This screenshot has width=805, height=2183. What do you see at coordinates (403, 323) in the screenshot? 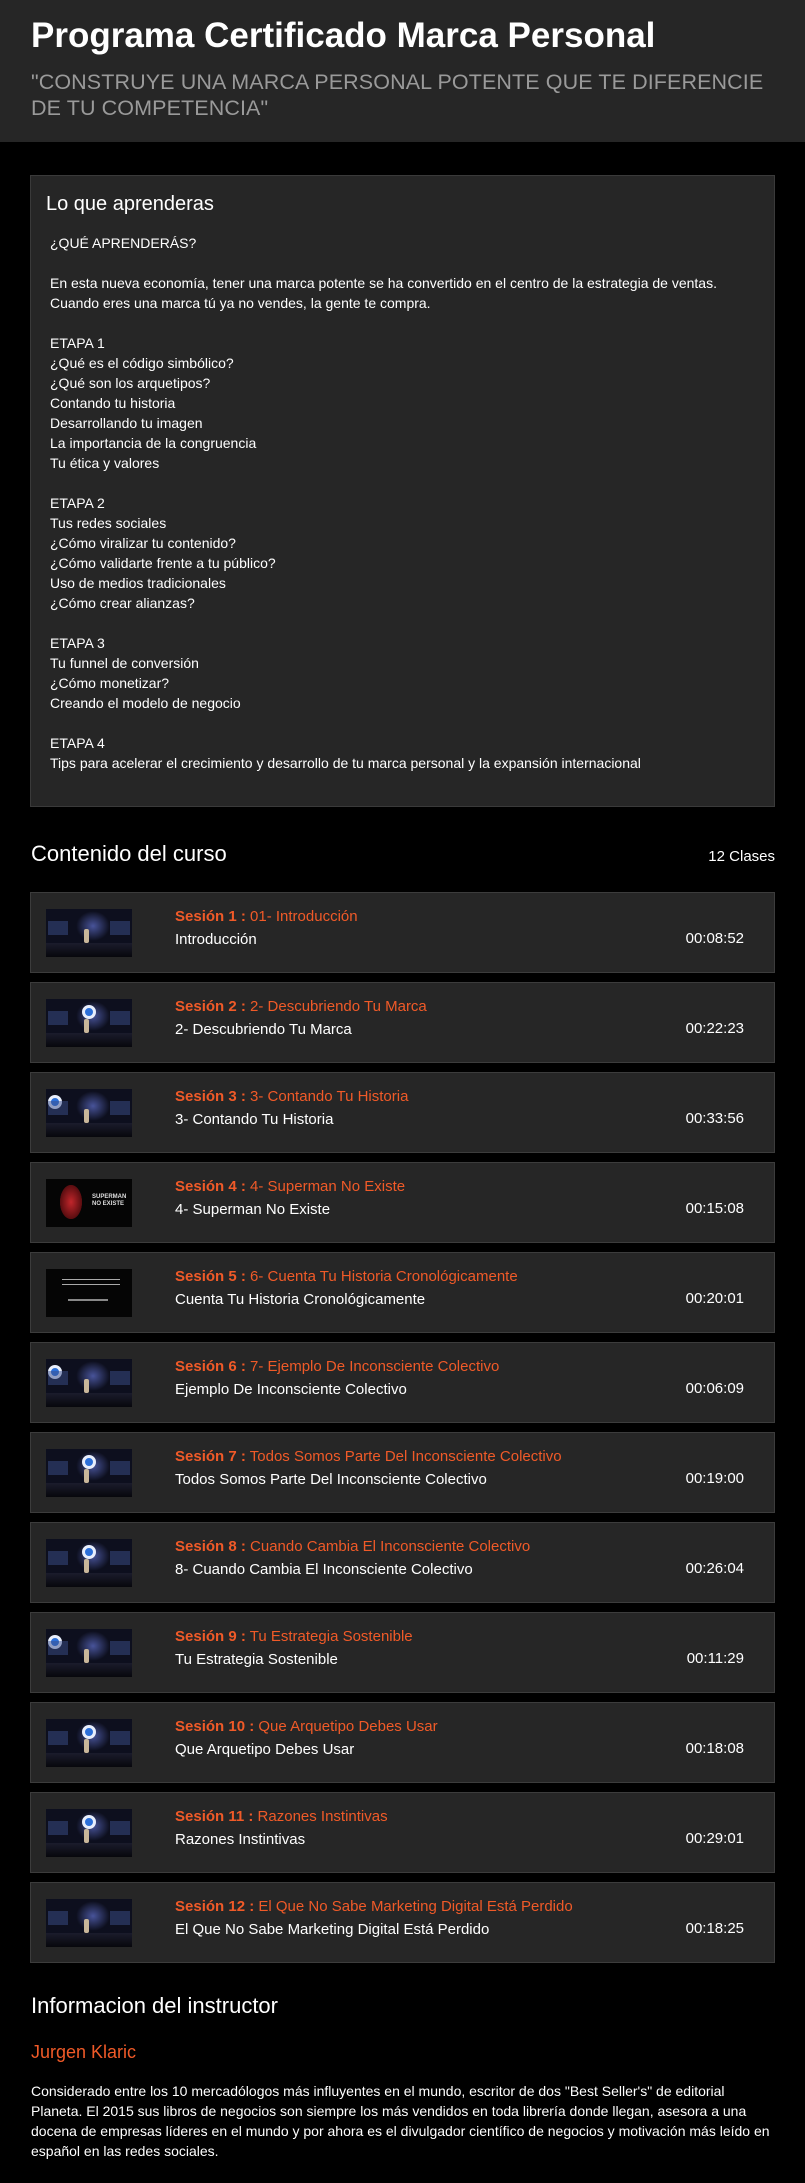
I see `learn-line` at bounding box center [403, 323].